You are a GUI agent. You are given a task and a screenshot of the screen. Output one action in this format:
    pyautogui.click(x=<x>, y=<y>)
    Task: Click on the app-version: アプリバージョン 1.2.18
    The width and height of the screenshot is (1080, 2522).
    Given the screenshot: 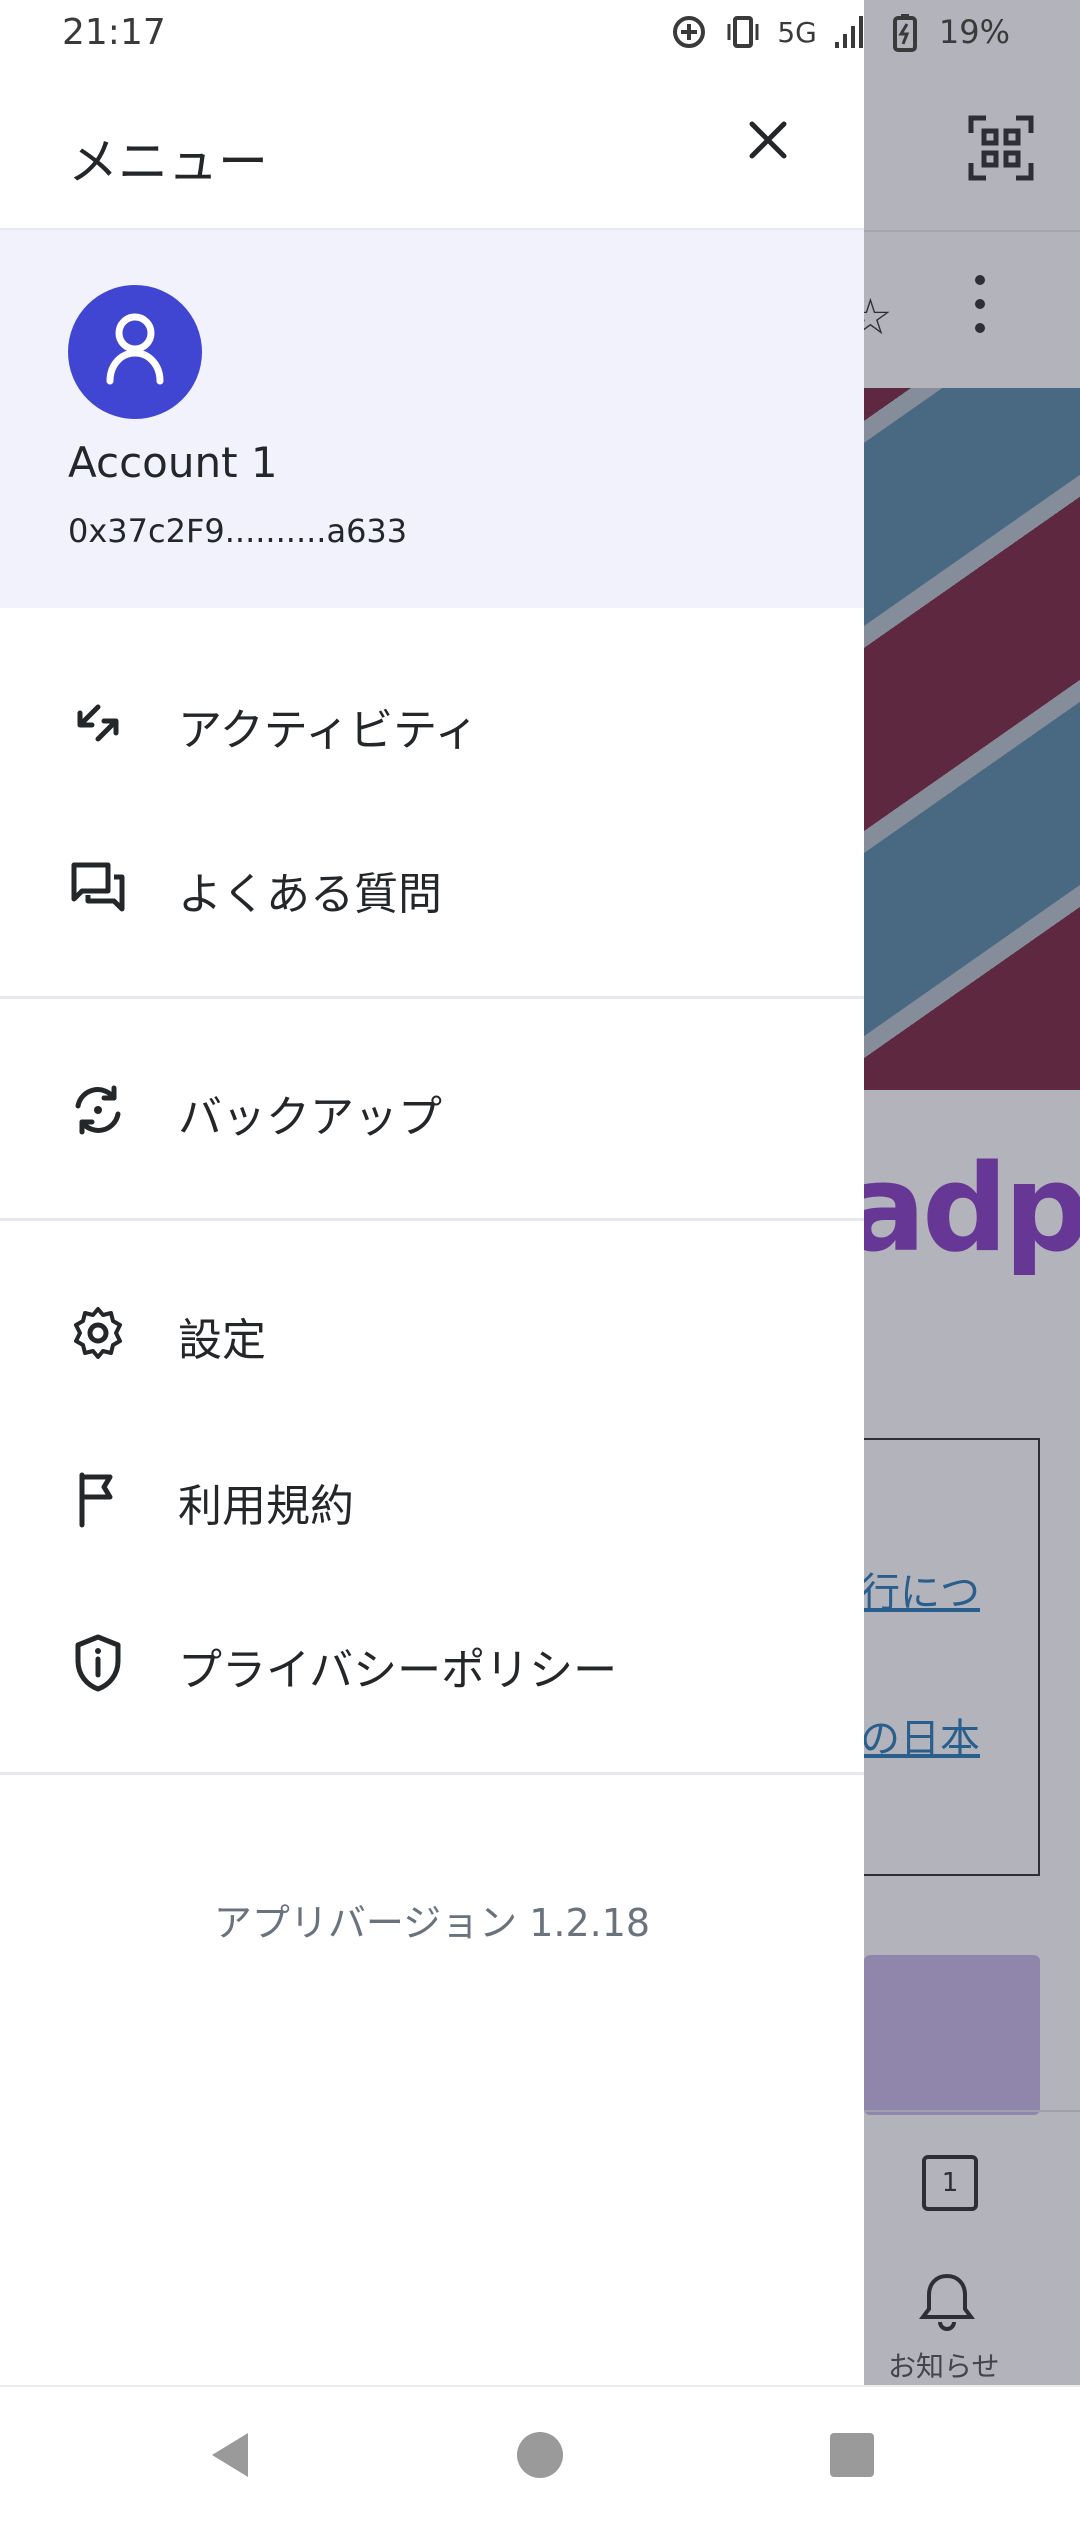 What is the action you would take?
    pyautogui.click(x=432, y=1923)
    